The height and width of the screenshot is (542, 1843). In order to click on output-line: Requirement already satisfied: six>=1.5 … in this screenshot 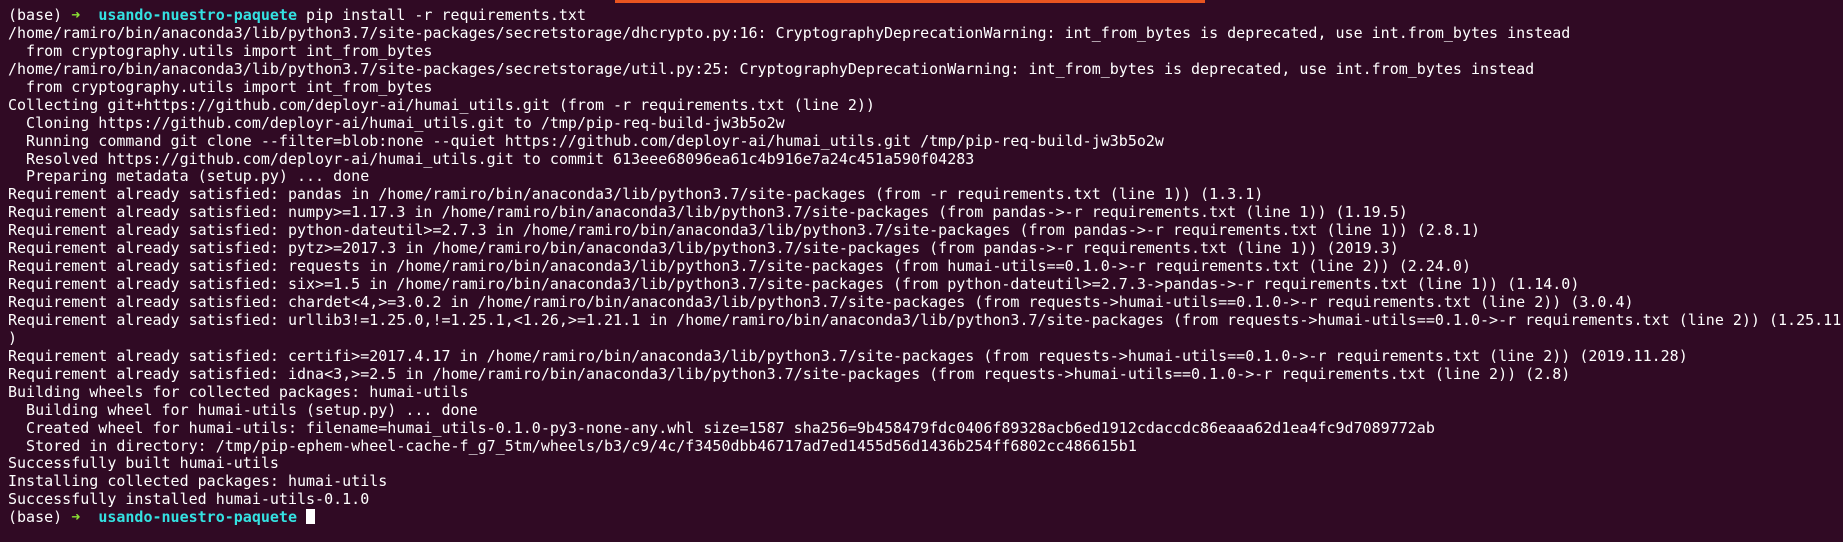, I will do `click(794, 284)`.